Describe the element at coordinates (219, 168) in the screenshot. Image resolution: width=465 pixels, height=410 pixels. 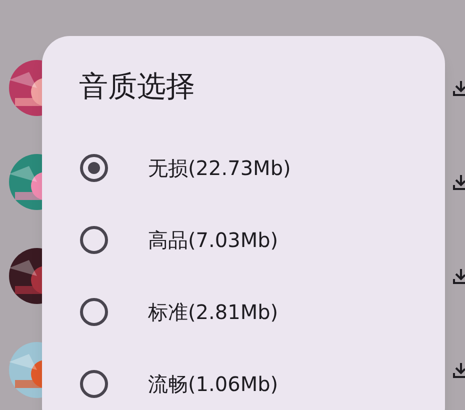
I see `option-label: 无损(22.73Mb)` at that location.